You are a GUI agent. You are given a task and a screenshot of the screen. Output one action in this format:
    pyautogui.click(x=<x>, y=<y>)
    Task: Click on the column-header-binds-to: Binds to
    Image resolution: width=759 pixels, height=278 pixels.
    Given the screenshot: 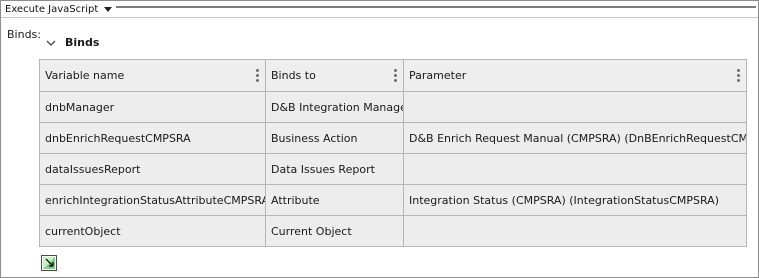 What is the action you would take?
    pyautogui.click(x=334, y=75)
    